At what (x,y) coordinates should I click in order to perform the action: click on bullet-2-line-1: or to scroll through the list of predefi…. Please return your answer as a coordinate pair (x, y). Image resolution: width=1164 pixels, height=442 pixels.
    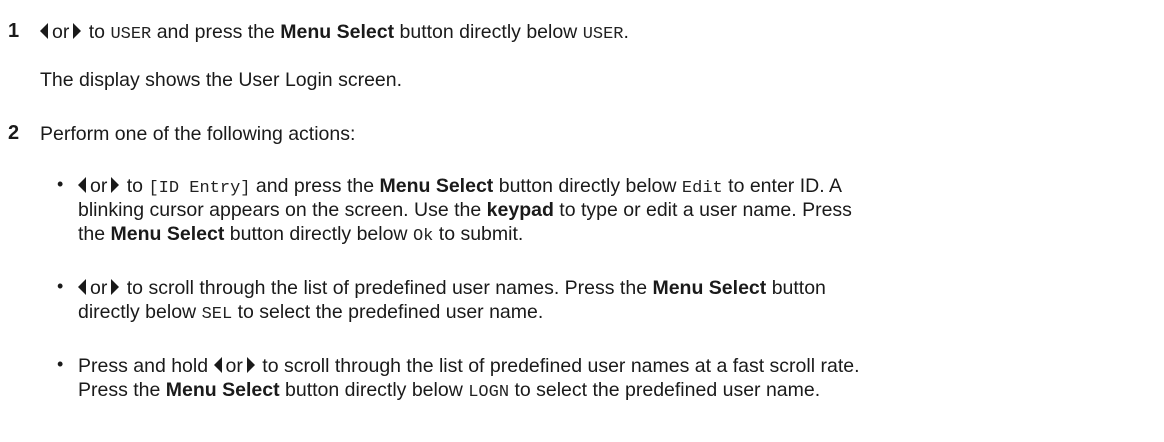
    Looking at the image, I should click on (452, 288).